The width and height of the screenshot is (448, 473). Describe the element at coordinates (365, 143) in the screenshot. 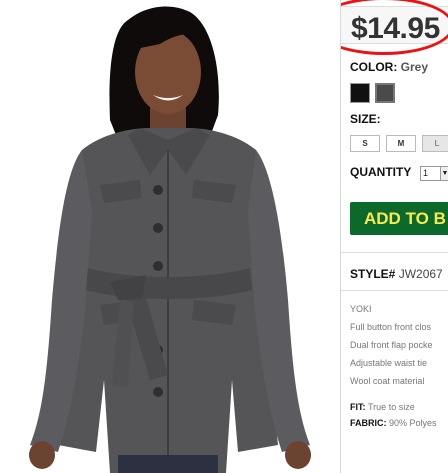

I see `size-button-s: S` at that location.